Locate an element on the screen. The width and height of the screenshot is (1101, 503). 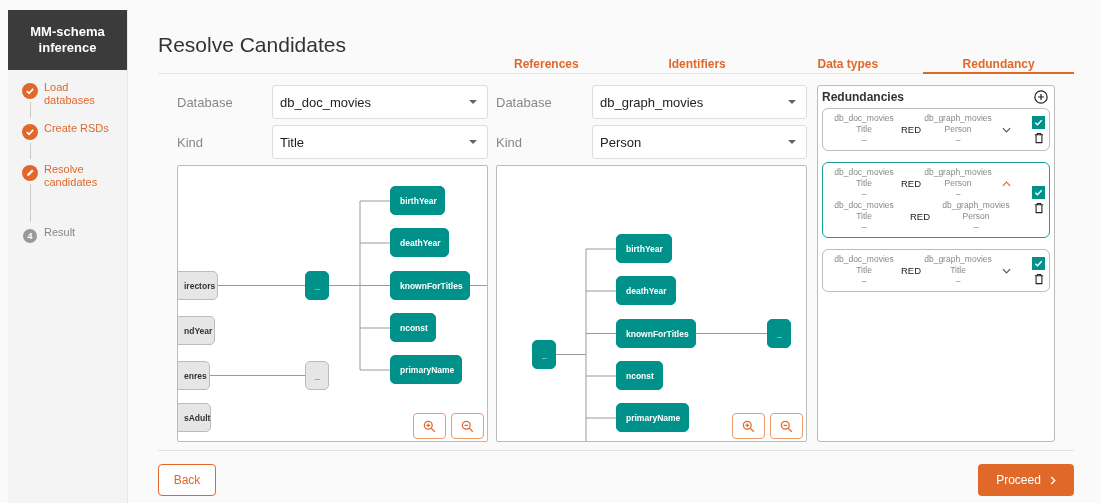
proceed-button: Proceed is located at coordinates (1026, 480).